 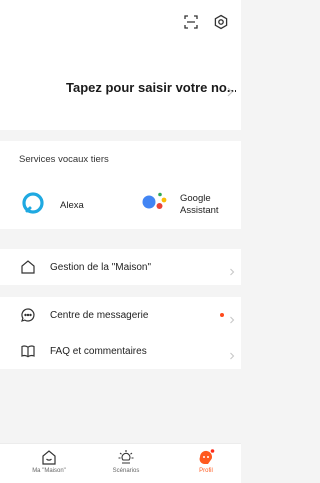 I want to click on tab-scenes-label: Scénarios, so click(x=126, y=471).